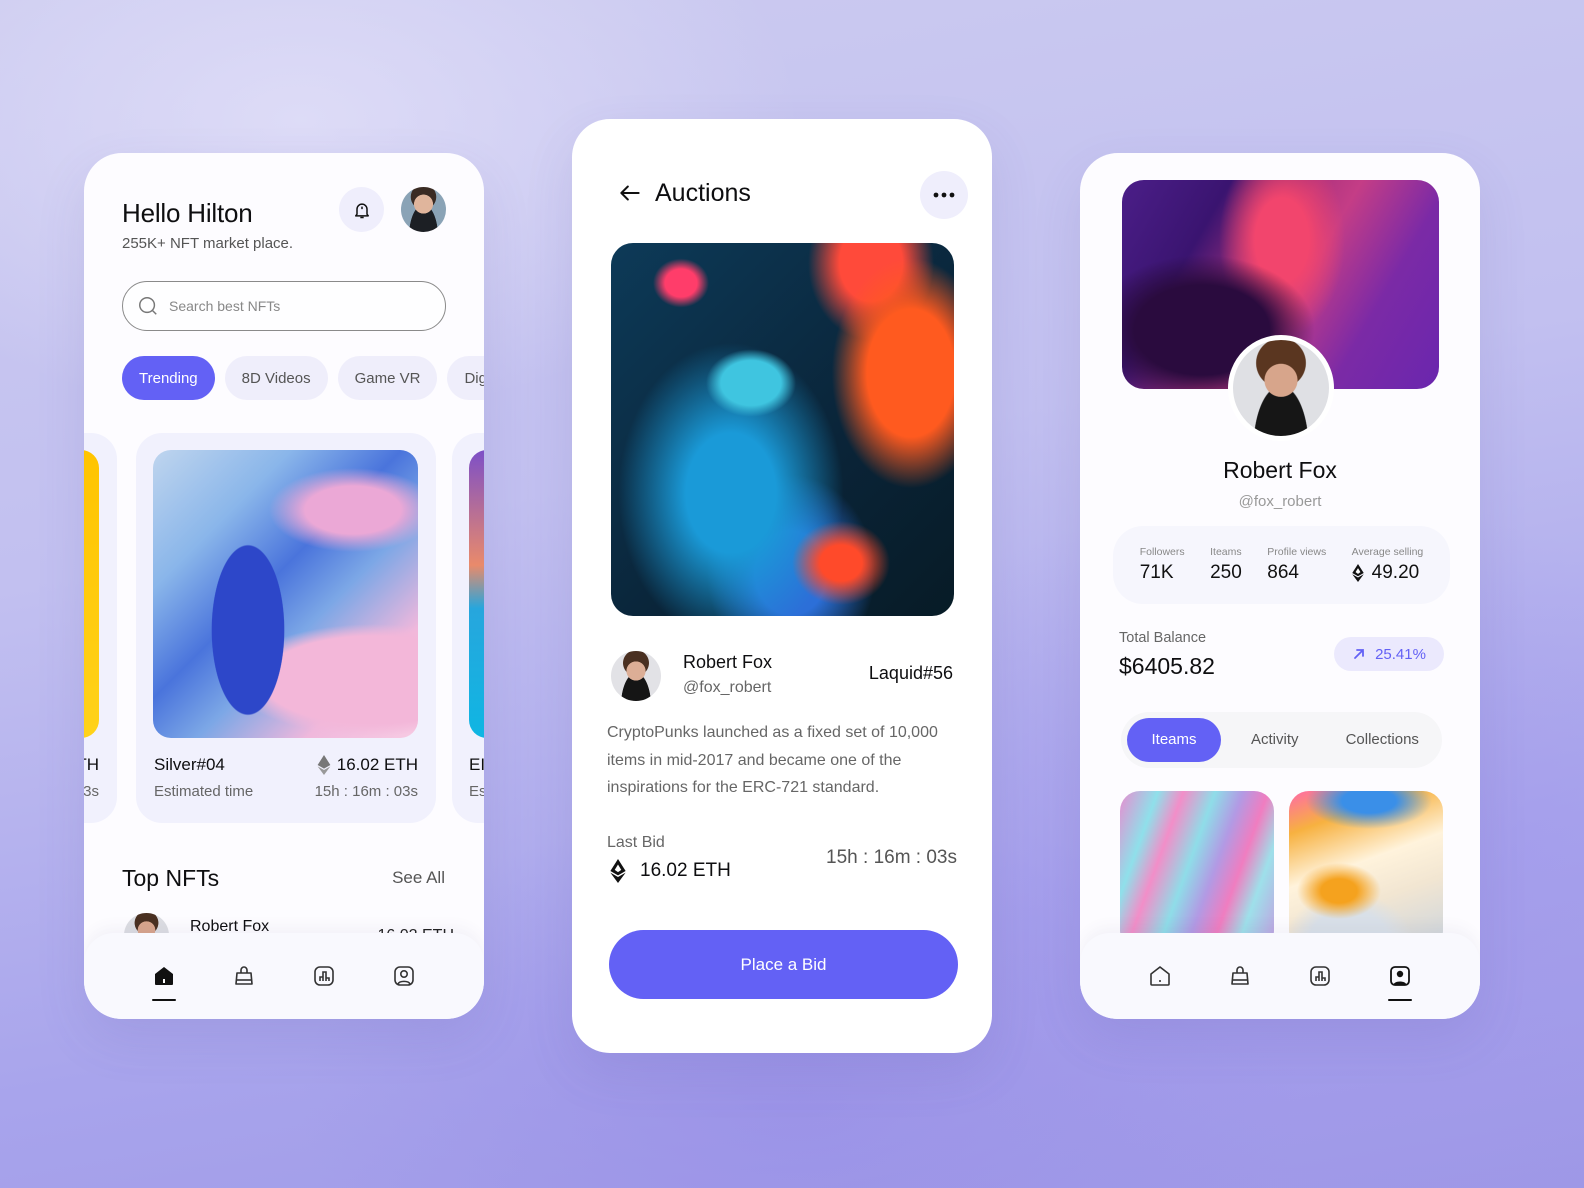 Image resolution: width=1584 pixels, height=1188 pixels. I want to click on balance-change-badge: 25.41%, so click(1389, 654).